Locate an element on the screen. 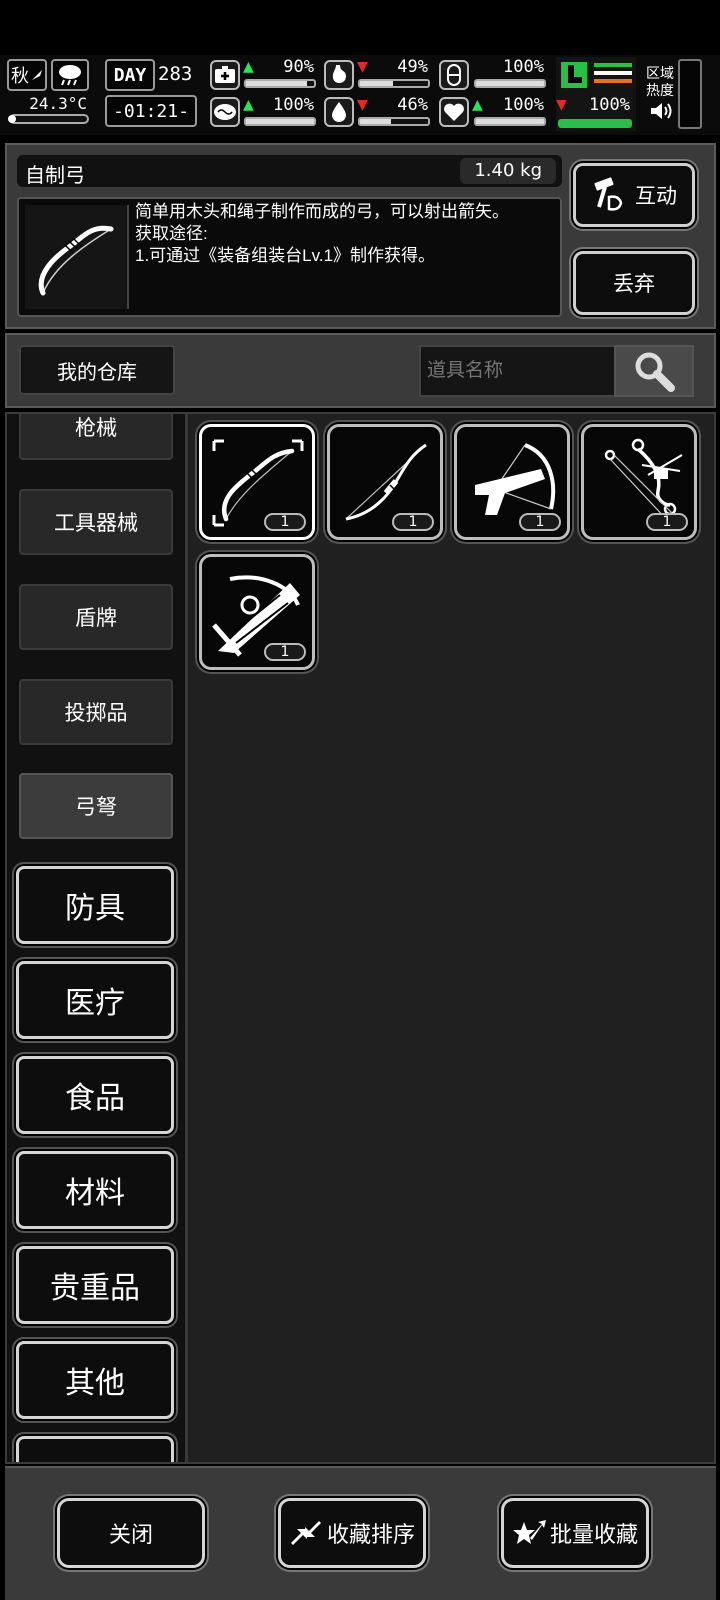  hunger-value: 49% is located at coordinates (412, 67).